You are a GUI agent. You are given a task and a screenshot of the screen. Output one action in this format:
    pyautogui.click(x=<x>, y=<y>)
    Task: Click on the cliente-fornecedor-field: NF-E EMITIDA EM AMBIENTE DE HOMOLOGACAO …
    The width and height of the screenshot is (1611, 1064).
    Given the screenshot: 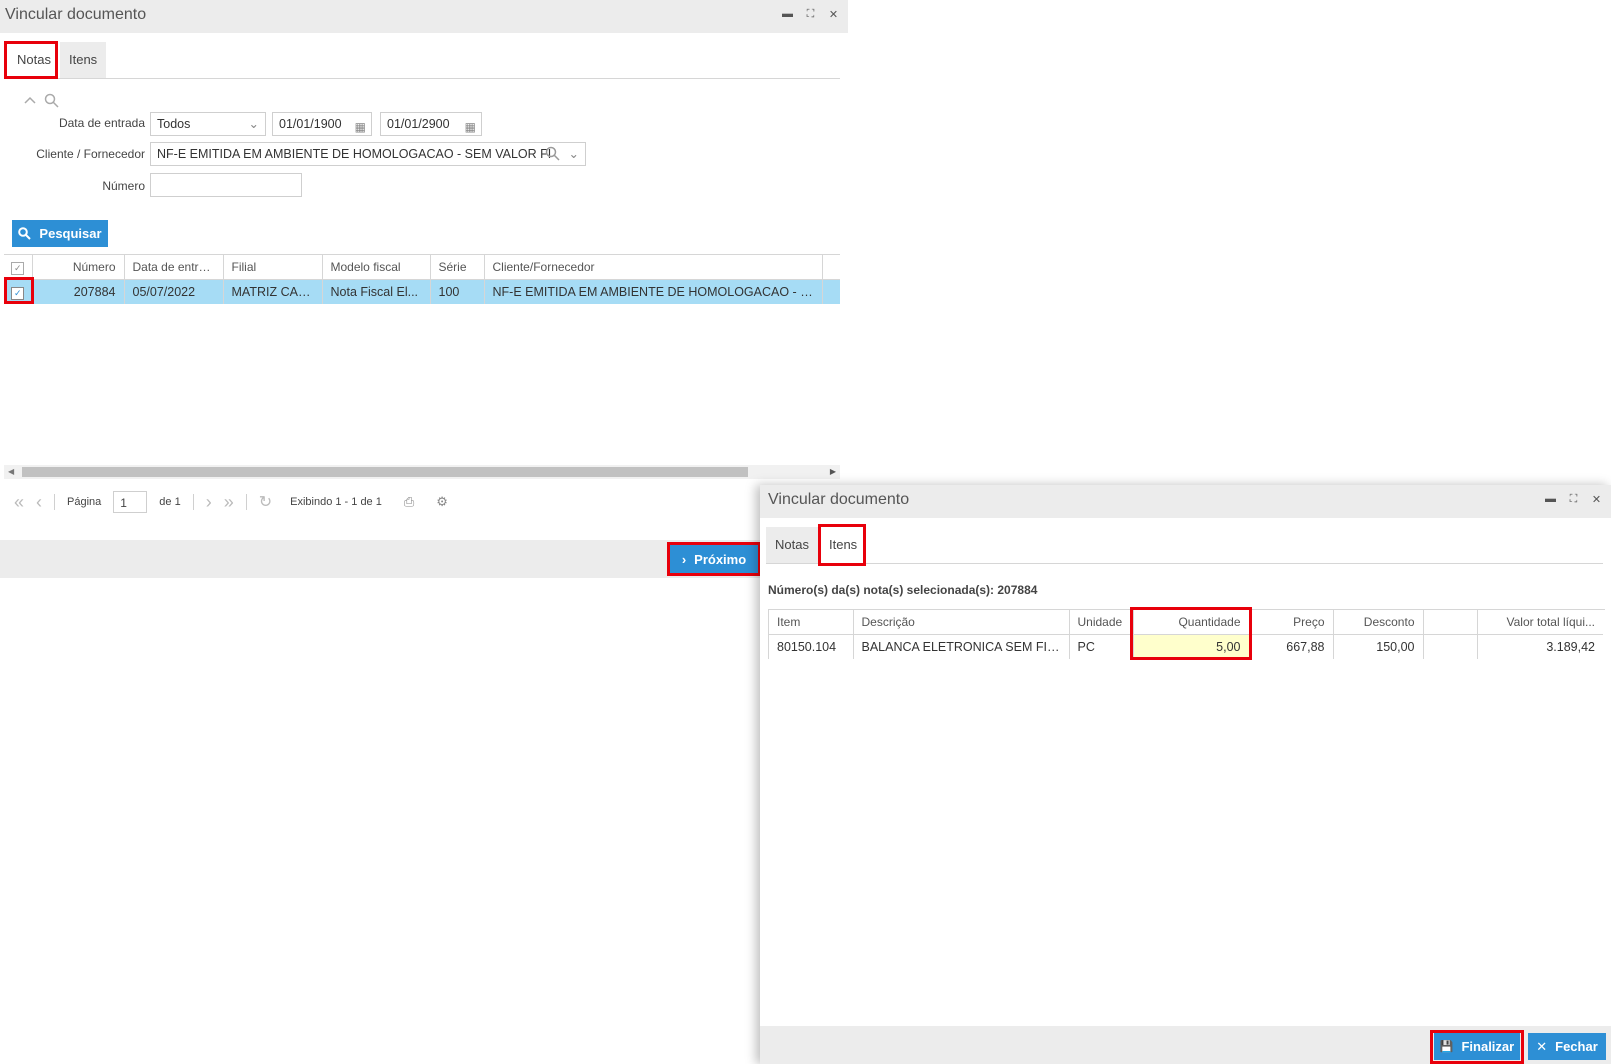 What is the action you would take?
    pyautogui.click(x=368, y=154)
    